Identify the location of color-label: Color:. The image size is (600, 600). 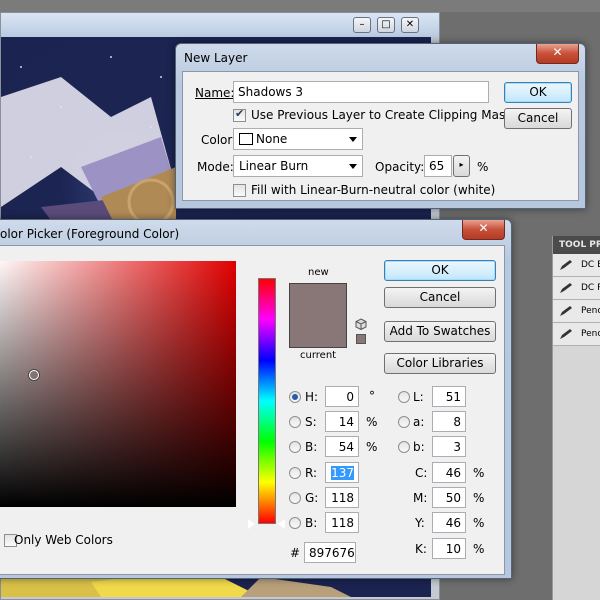
(219, 140).